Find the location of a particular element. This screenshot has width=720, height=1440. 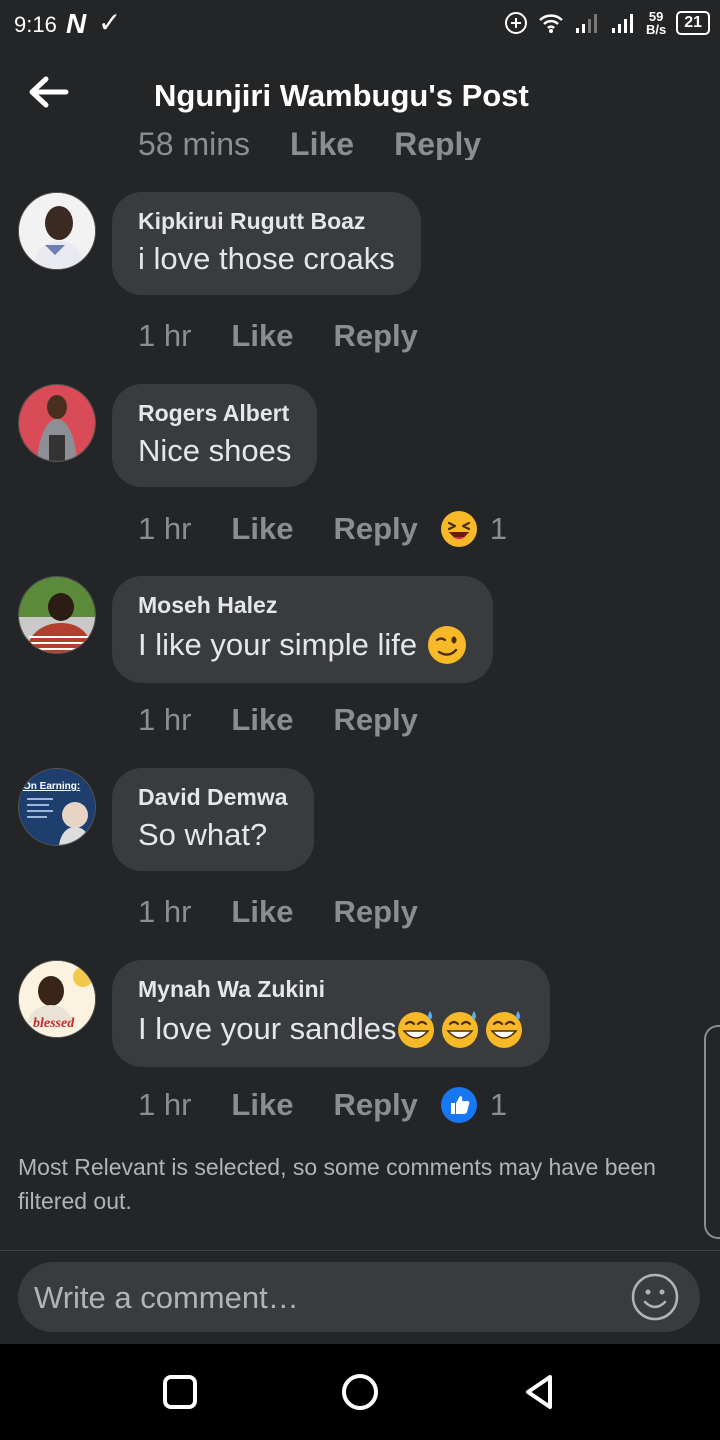

status-bar: 9:16 N ✓ 59 B/s 21 is located at coordinates (360, 25).